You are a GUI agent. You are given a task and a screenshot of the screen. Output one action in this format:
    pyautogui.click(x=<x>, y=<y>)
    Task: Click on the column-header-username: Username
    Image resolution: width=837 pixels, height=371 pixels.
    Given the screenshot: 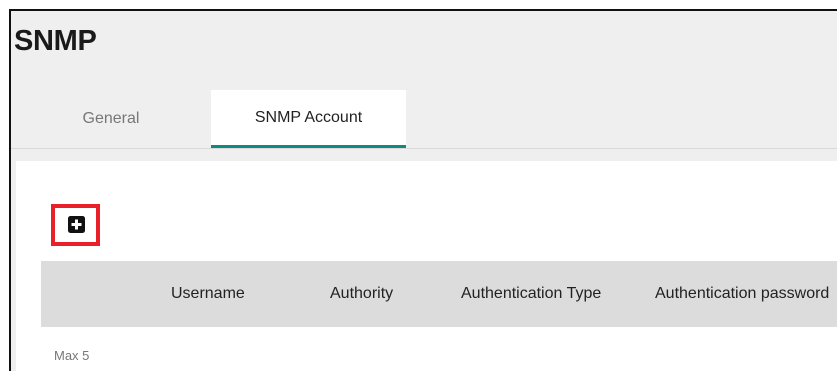 What is the action you would take?
    pyautogui.click(x=208, y=294)
    